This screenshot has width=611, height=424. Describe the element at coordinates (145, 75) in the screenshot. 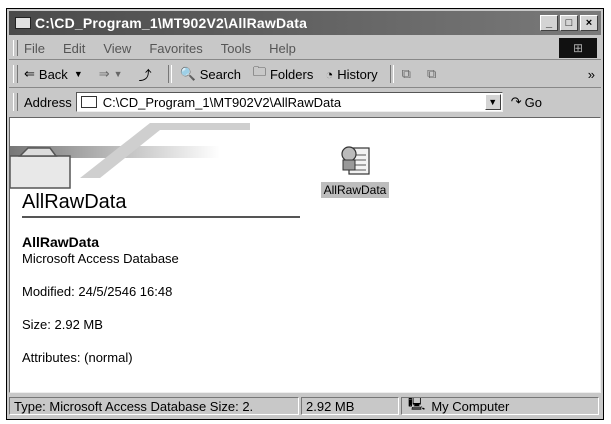

I see `up-folder-icon: ⤴` at that location.